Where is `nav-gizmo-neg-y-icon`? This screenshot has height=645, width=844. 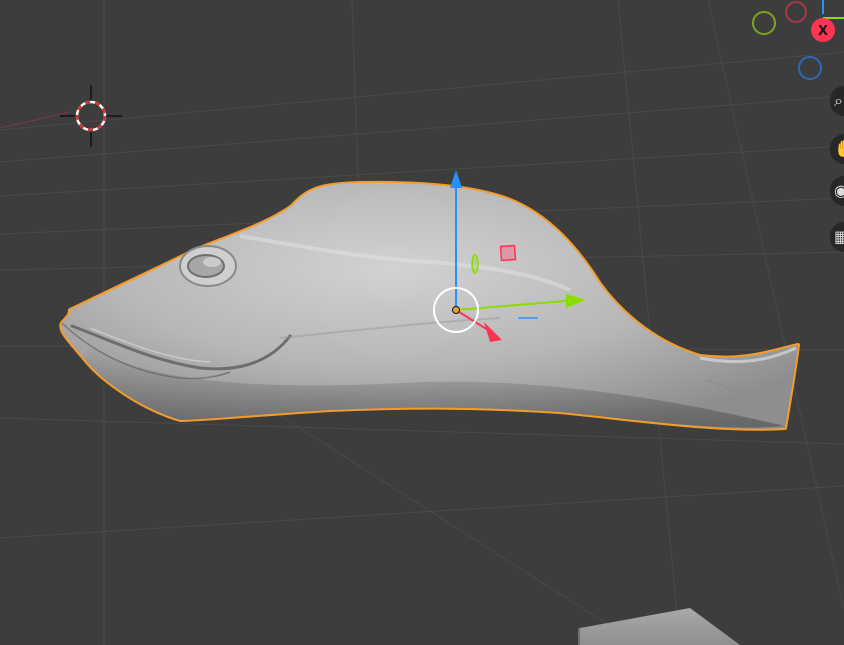
nav-gizmo-neg-y-icon is located at coordinates (764, 23).